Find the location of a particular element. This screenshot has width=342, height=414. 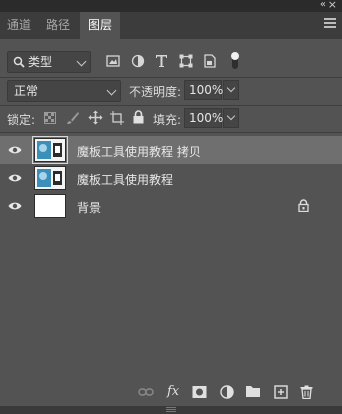

opacity-input: 100% is located at coordinates (203, 90).